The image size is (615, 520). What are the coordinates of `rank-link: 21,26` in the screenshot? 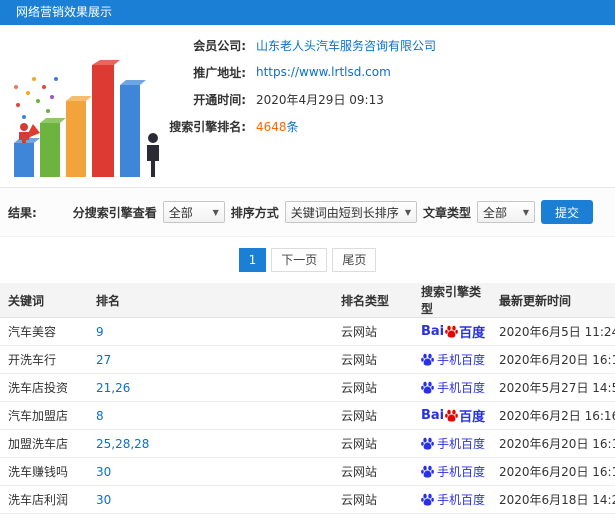 It's located at (113, 388).